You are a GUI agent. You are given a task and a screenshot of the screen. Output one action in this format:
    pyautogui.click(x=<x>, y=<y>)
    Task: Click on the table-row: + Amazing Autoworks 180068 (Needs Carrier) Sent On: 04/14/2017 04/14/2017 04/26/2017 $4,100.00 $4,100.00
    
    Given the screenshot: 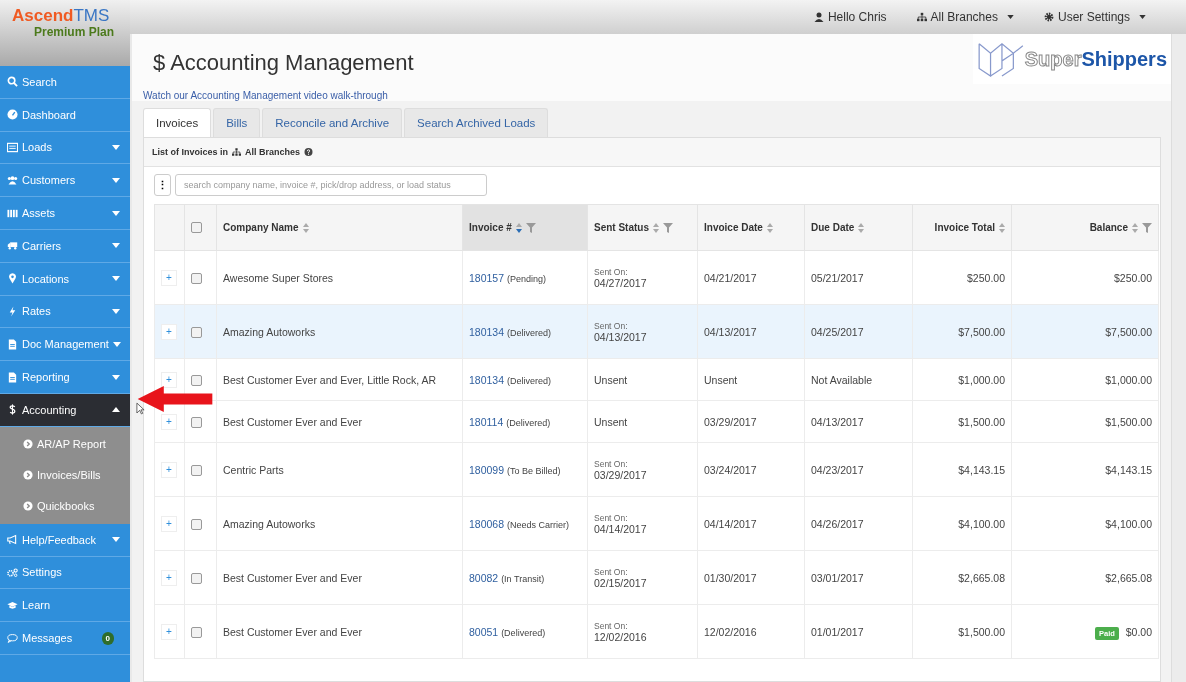 What is the action you would take?
    pyautogui.click(x=656, y=523)
    